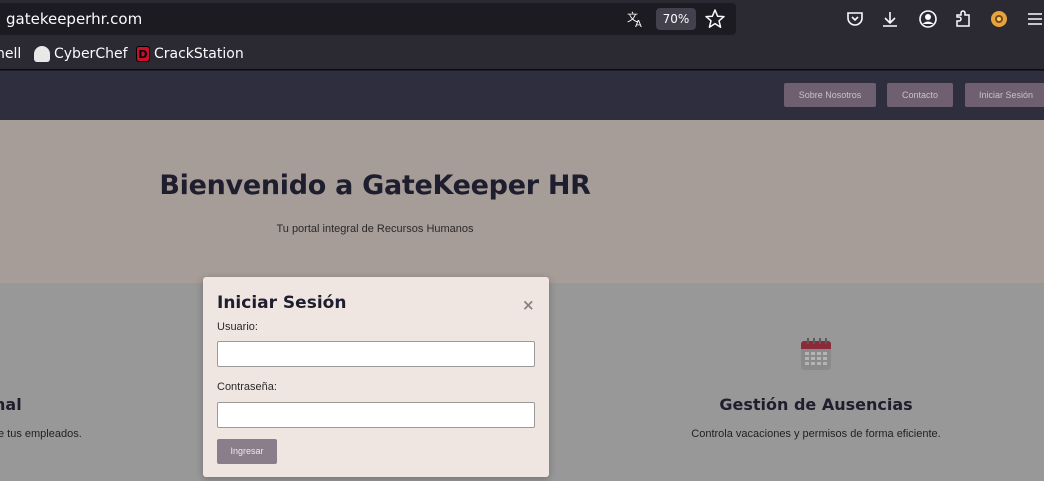 Image resolution: width=1044 pixels, height=481 pixels. What do you see at coordinates (830, 95) in the screenshot?
I see `about-us-button: Sobre Nosotros` at bounding box center [830, 95].